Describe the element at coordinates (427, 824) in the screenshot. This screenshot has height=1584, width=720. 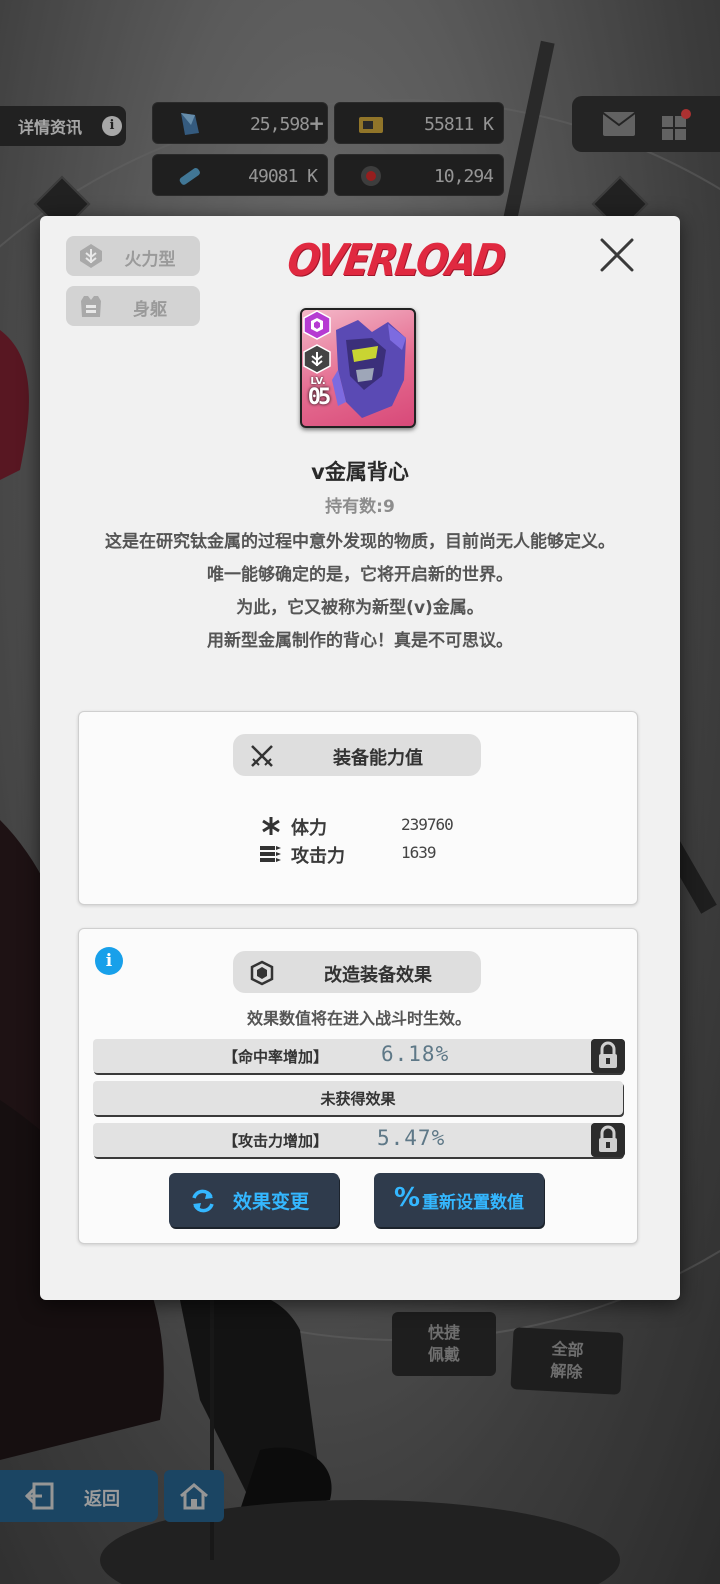
I see `stat-value: 239760` at that location.